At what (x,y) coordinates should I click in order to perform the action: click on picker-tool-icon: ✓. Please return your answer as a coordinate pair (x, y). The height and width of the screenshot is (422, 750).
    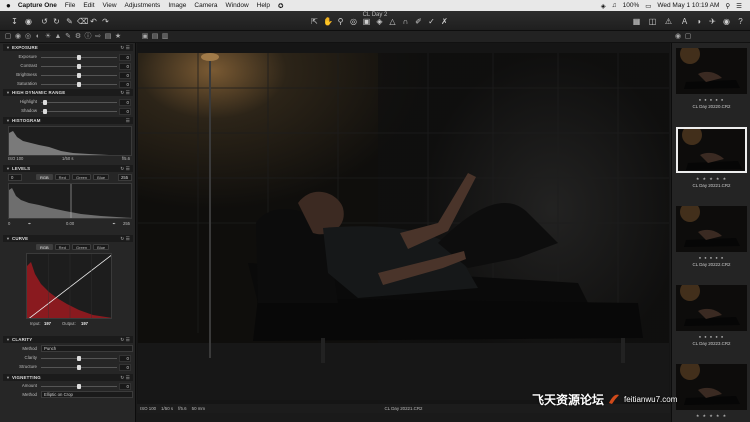
    Looking at the image, I should click on (431, 21).